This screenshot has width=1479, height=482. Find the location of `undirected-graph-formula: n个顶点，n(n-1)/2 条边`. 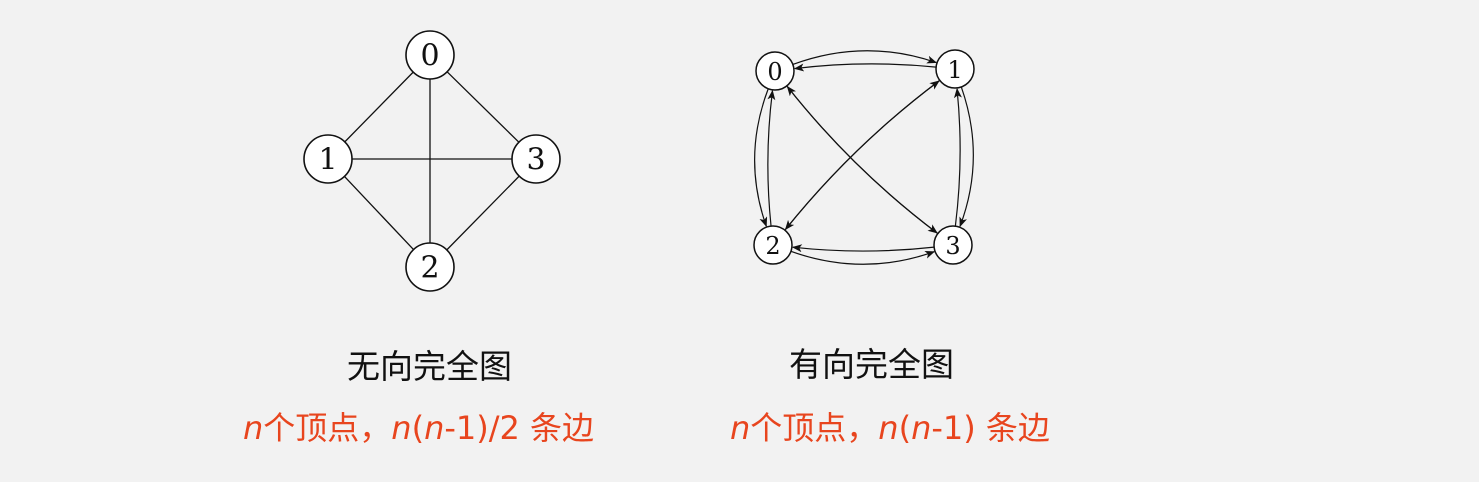

undirected-graph-formula: n个顶点，n(n-1)/2 条边 is located at coordinates (418, 426).